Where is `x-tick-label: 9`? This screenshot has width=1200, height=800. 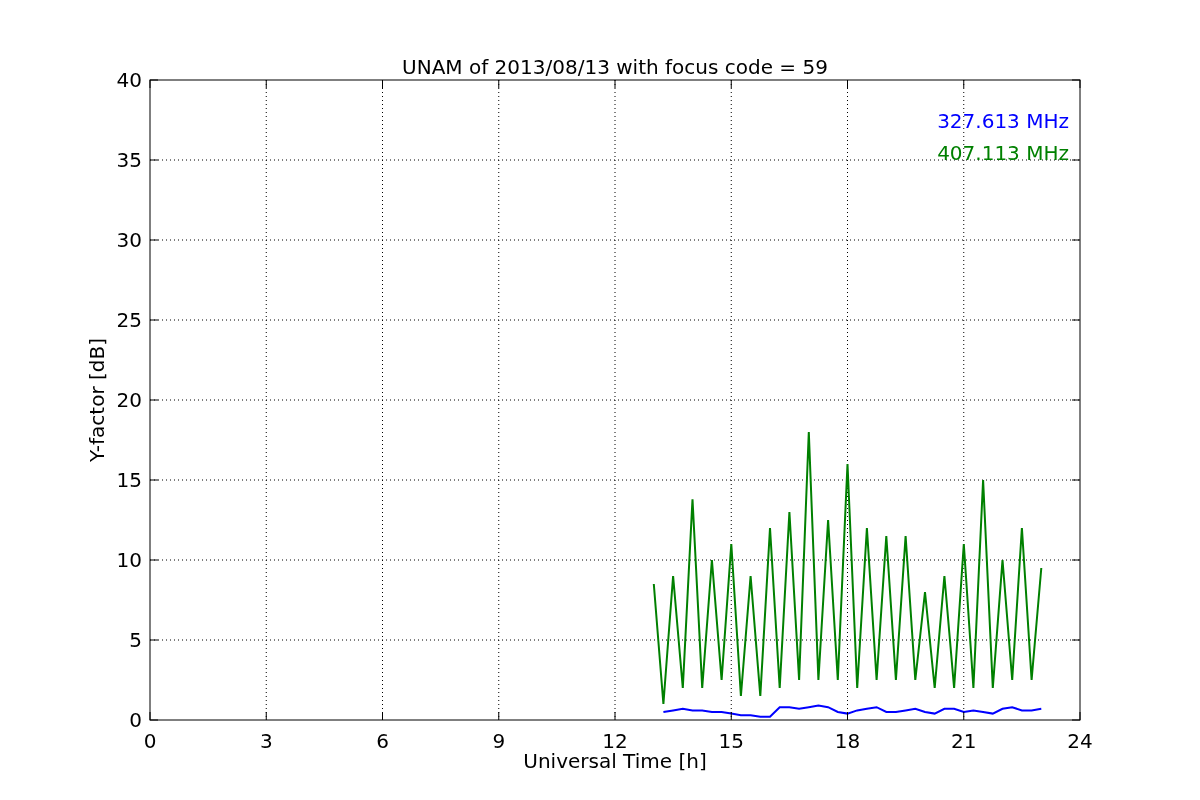 x-tick-label: 9 is located at coordinates (499, 741).